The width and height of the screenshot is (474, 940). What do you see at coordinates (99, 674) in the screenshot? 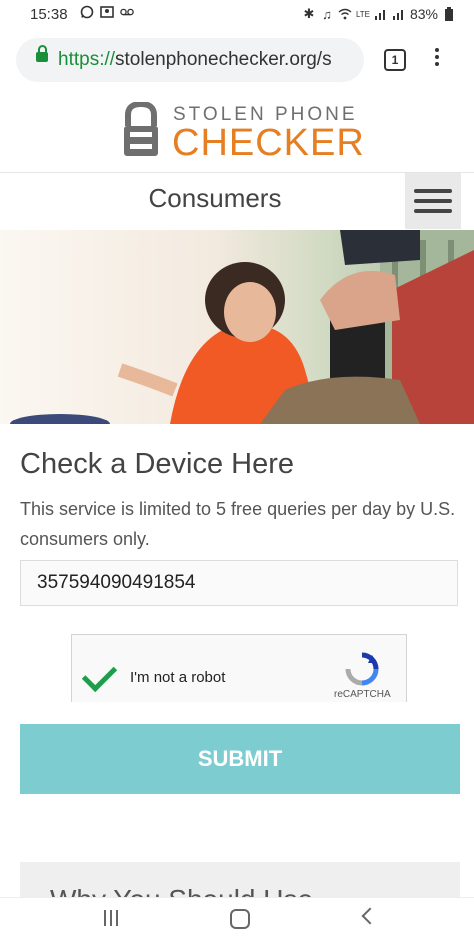
I see `checkmark-icon` at bounding box center [99, 674].